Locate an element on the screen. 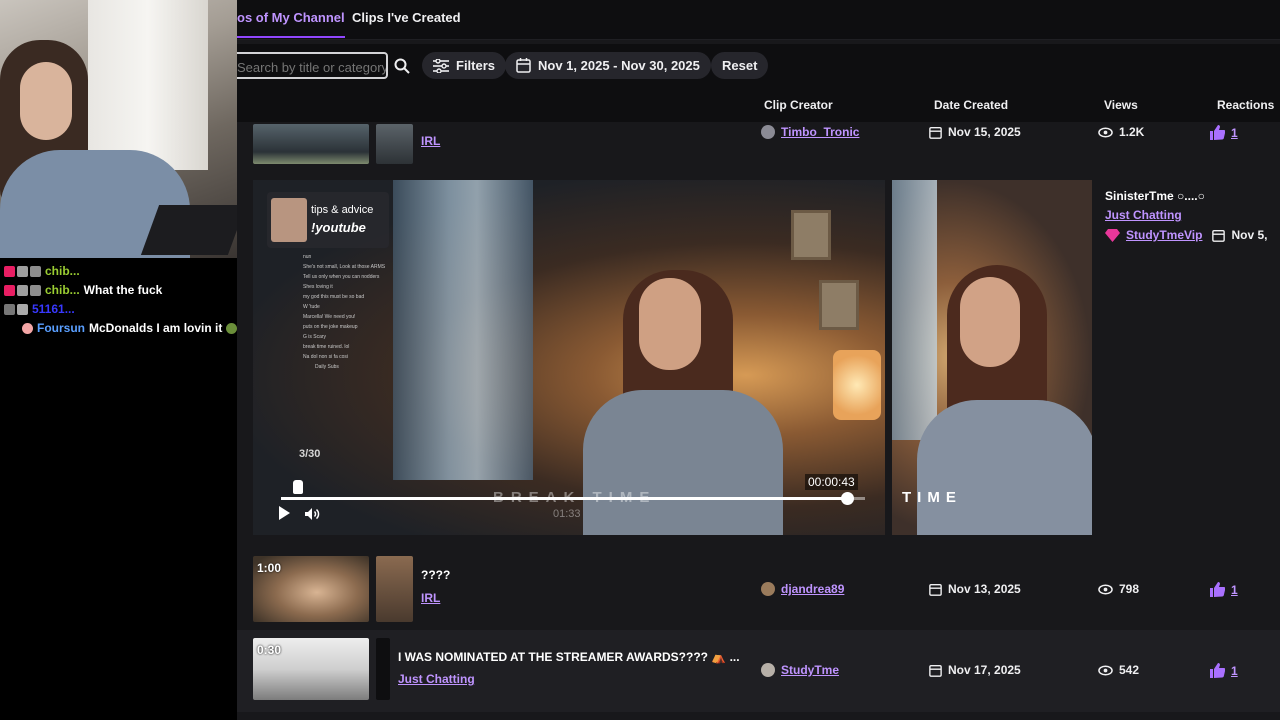 This screenshot has width=1280, height=720. clip-duration: 1:00 is located at coordinates (269, 568).